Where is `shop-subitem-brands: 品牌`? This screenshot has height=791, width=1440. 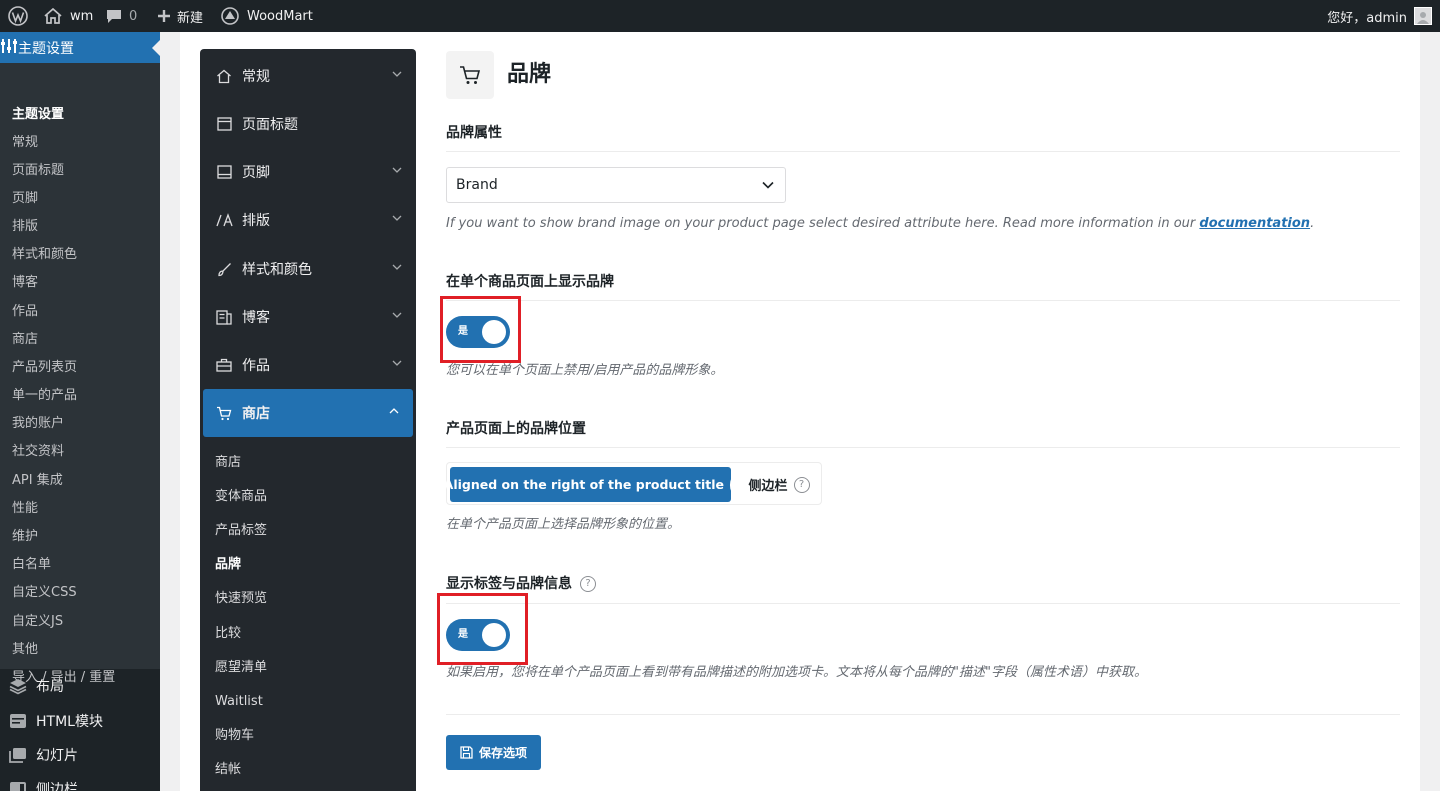 shop-subitem-brands: 品牌 is located at coordinates (228, 565).